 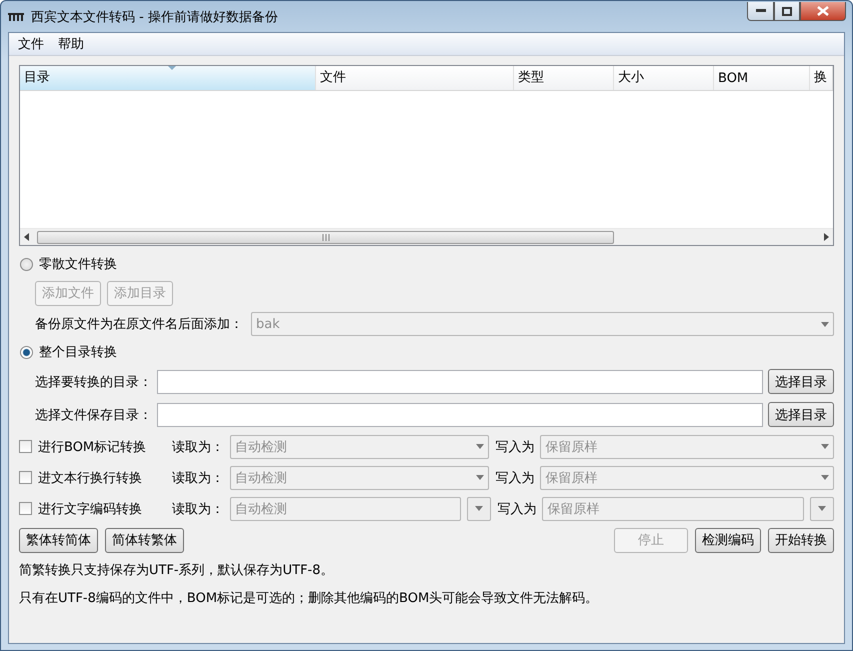 I want to click on action-button: 检测编码, so click(x=728, y=540).